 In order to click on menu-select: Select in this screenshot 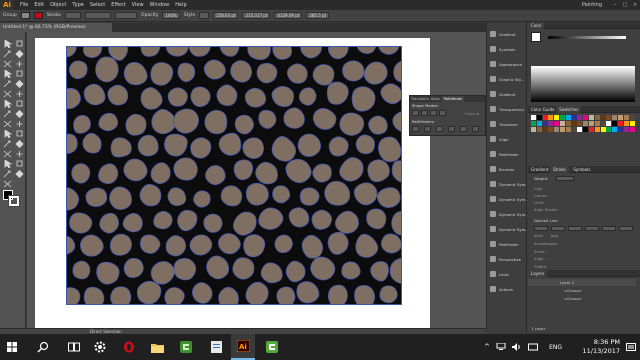, I will do `click(97, 5)`.